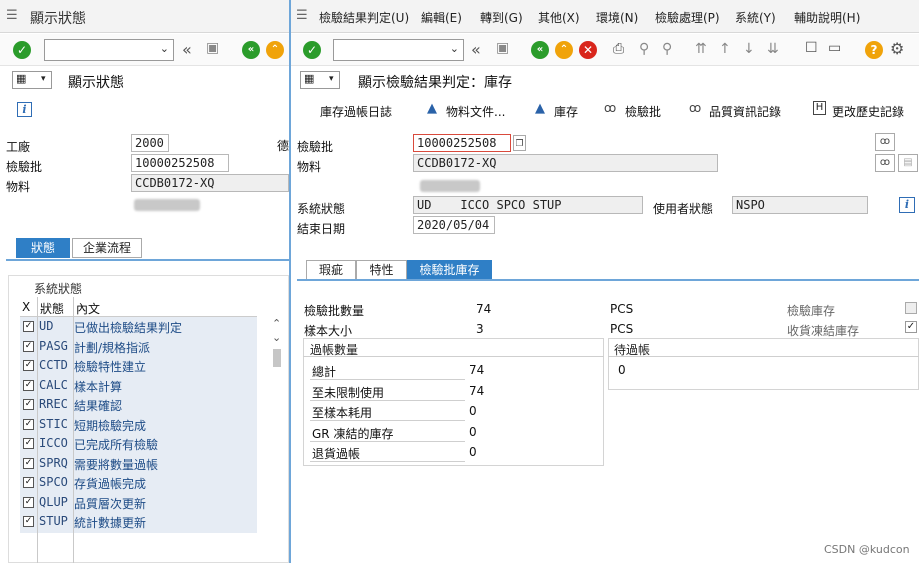 The height and width of the screenshot is (563, 919). Describe the element at coordinates (277, 440) in the screenshot. I see `status-scrollbar: ⌃ ⌄` at that location.